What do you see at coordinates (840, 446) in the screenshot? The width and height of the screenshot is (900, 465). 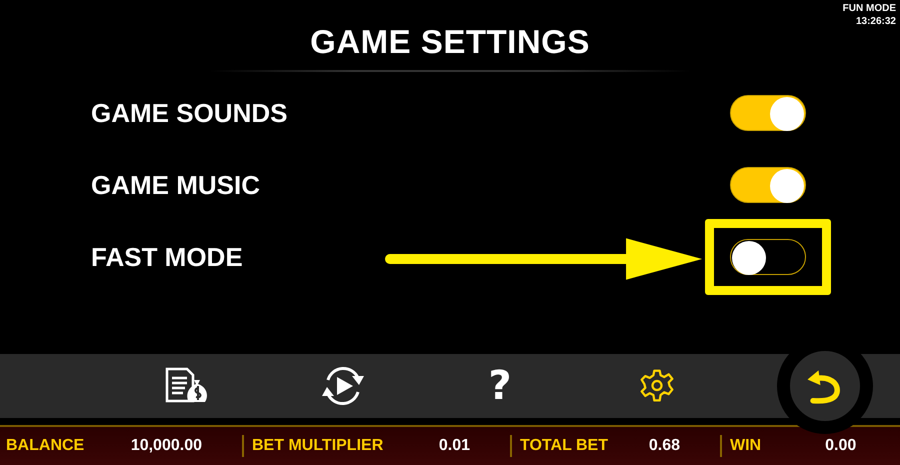 I see `status-value: 0.00` at bounding box center [840, 446].